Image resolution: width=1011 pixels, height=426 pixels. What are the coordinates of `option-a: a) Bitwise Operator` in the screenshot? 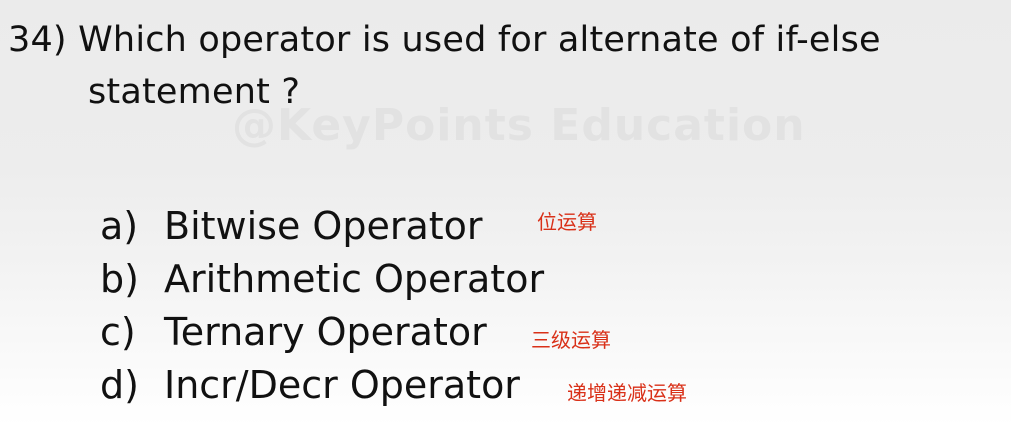 It's located at (291, 226).